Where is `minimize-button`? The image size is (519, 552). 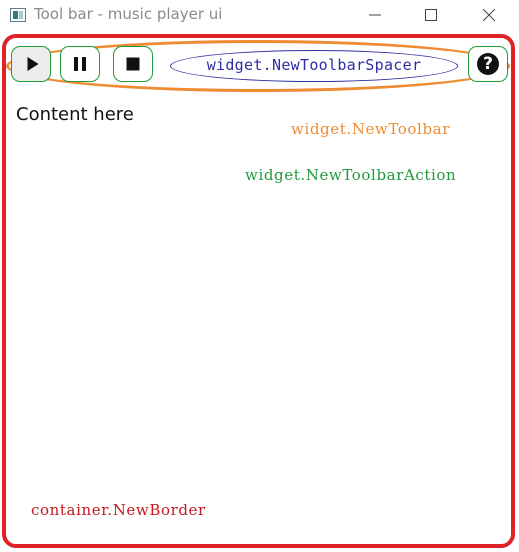 minimize-button is located at coordinates (375, 15).